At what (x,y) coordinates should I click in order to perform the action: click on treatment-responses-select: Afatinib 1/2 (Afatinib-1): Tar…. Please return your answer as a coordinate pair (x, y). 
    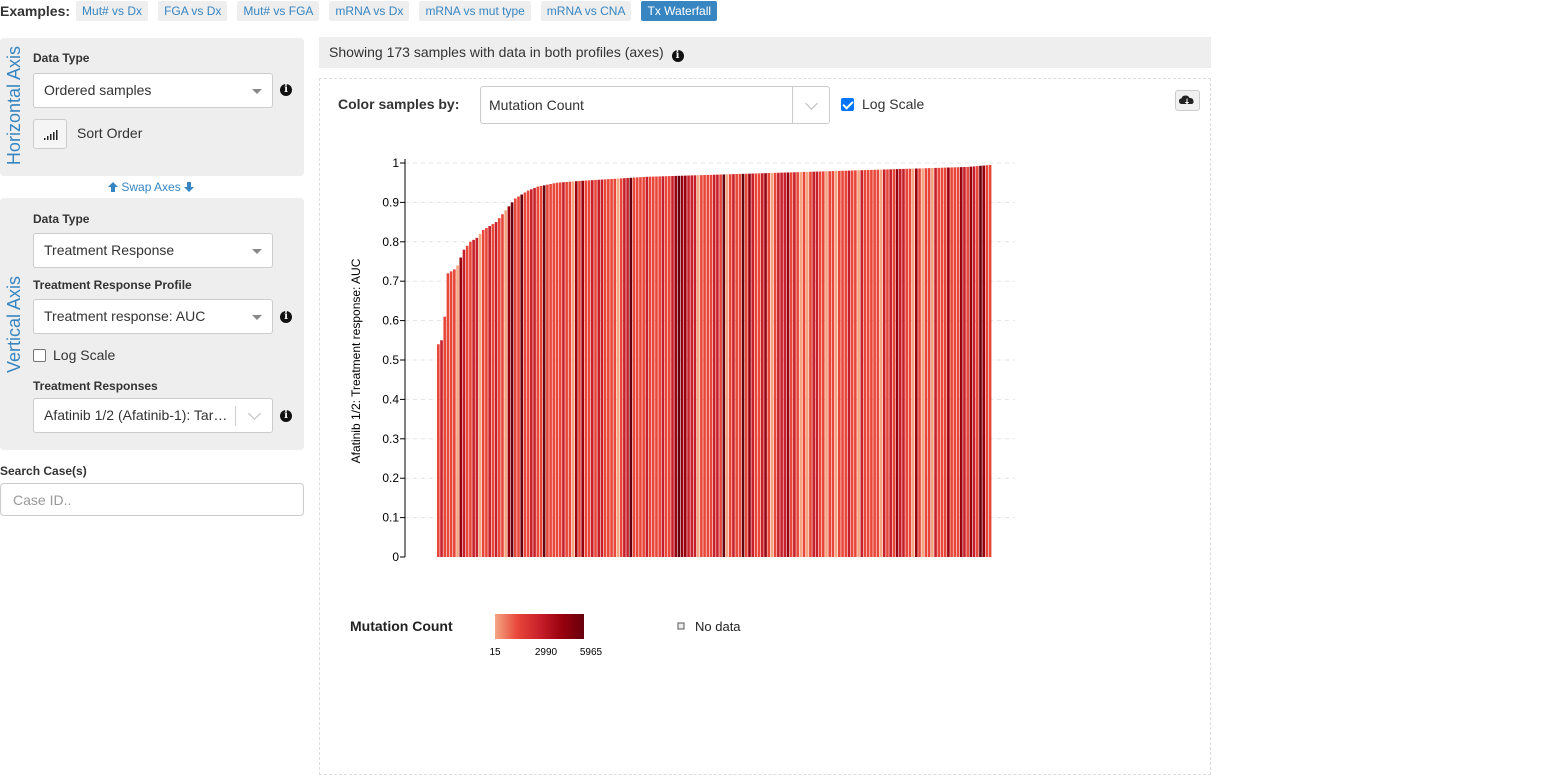
    Looking at the image, I should click on (153, 415).